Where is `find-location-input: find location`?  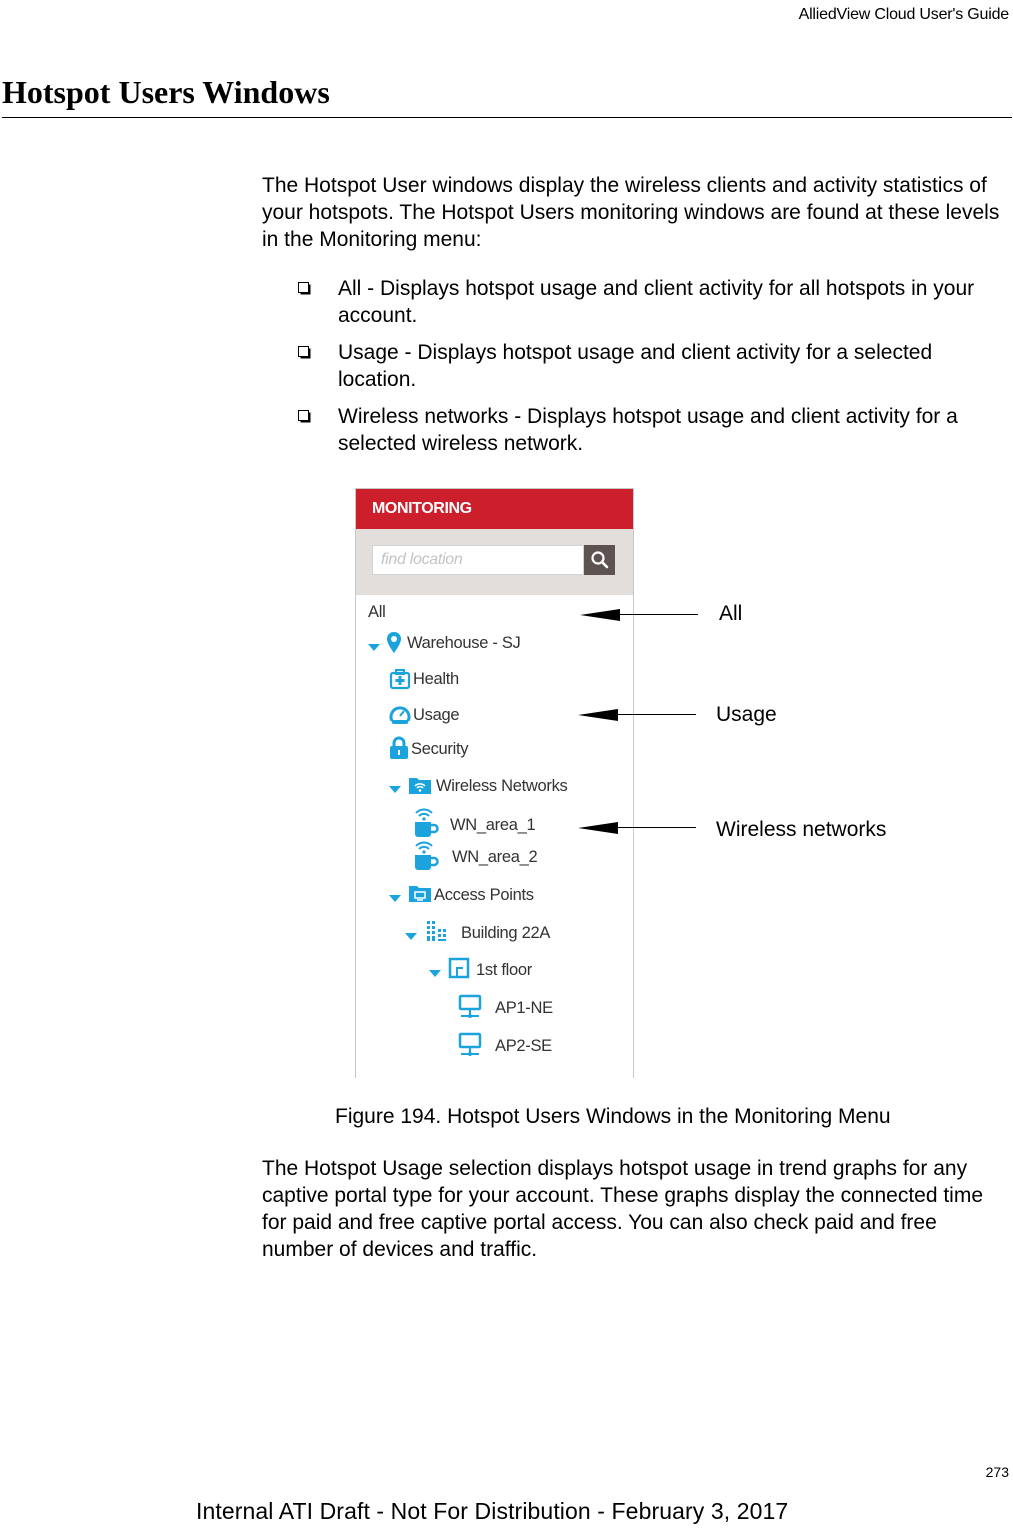 find-location-input: find location is located at coordinates (478, 560).